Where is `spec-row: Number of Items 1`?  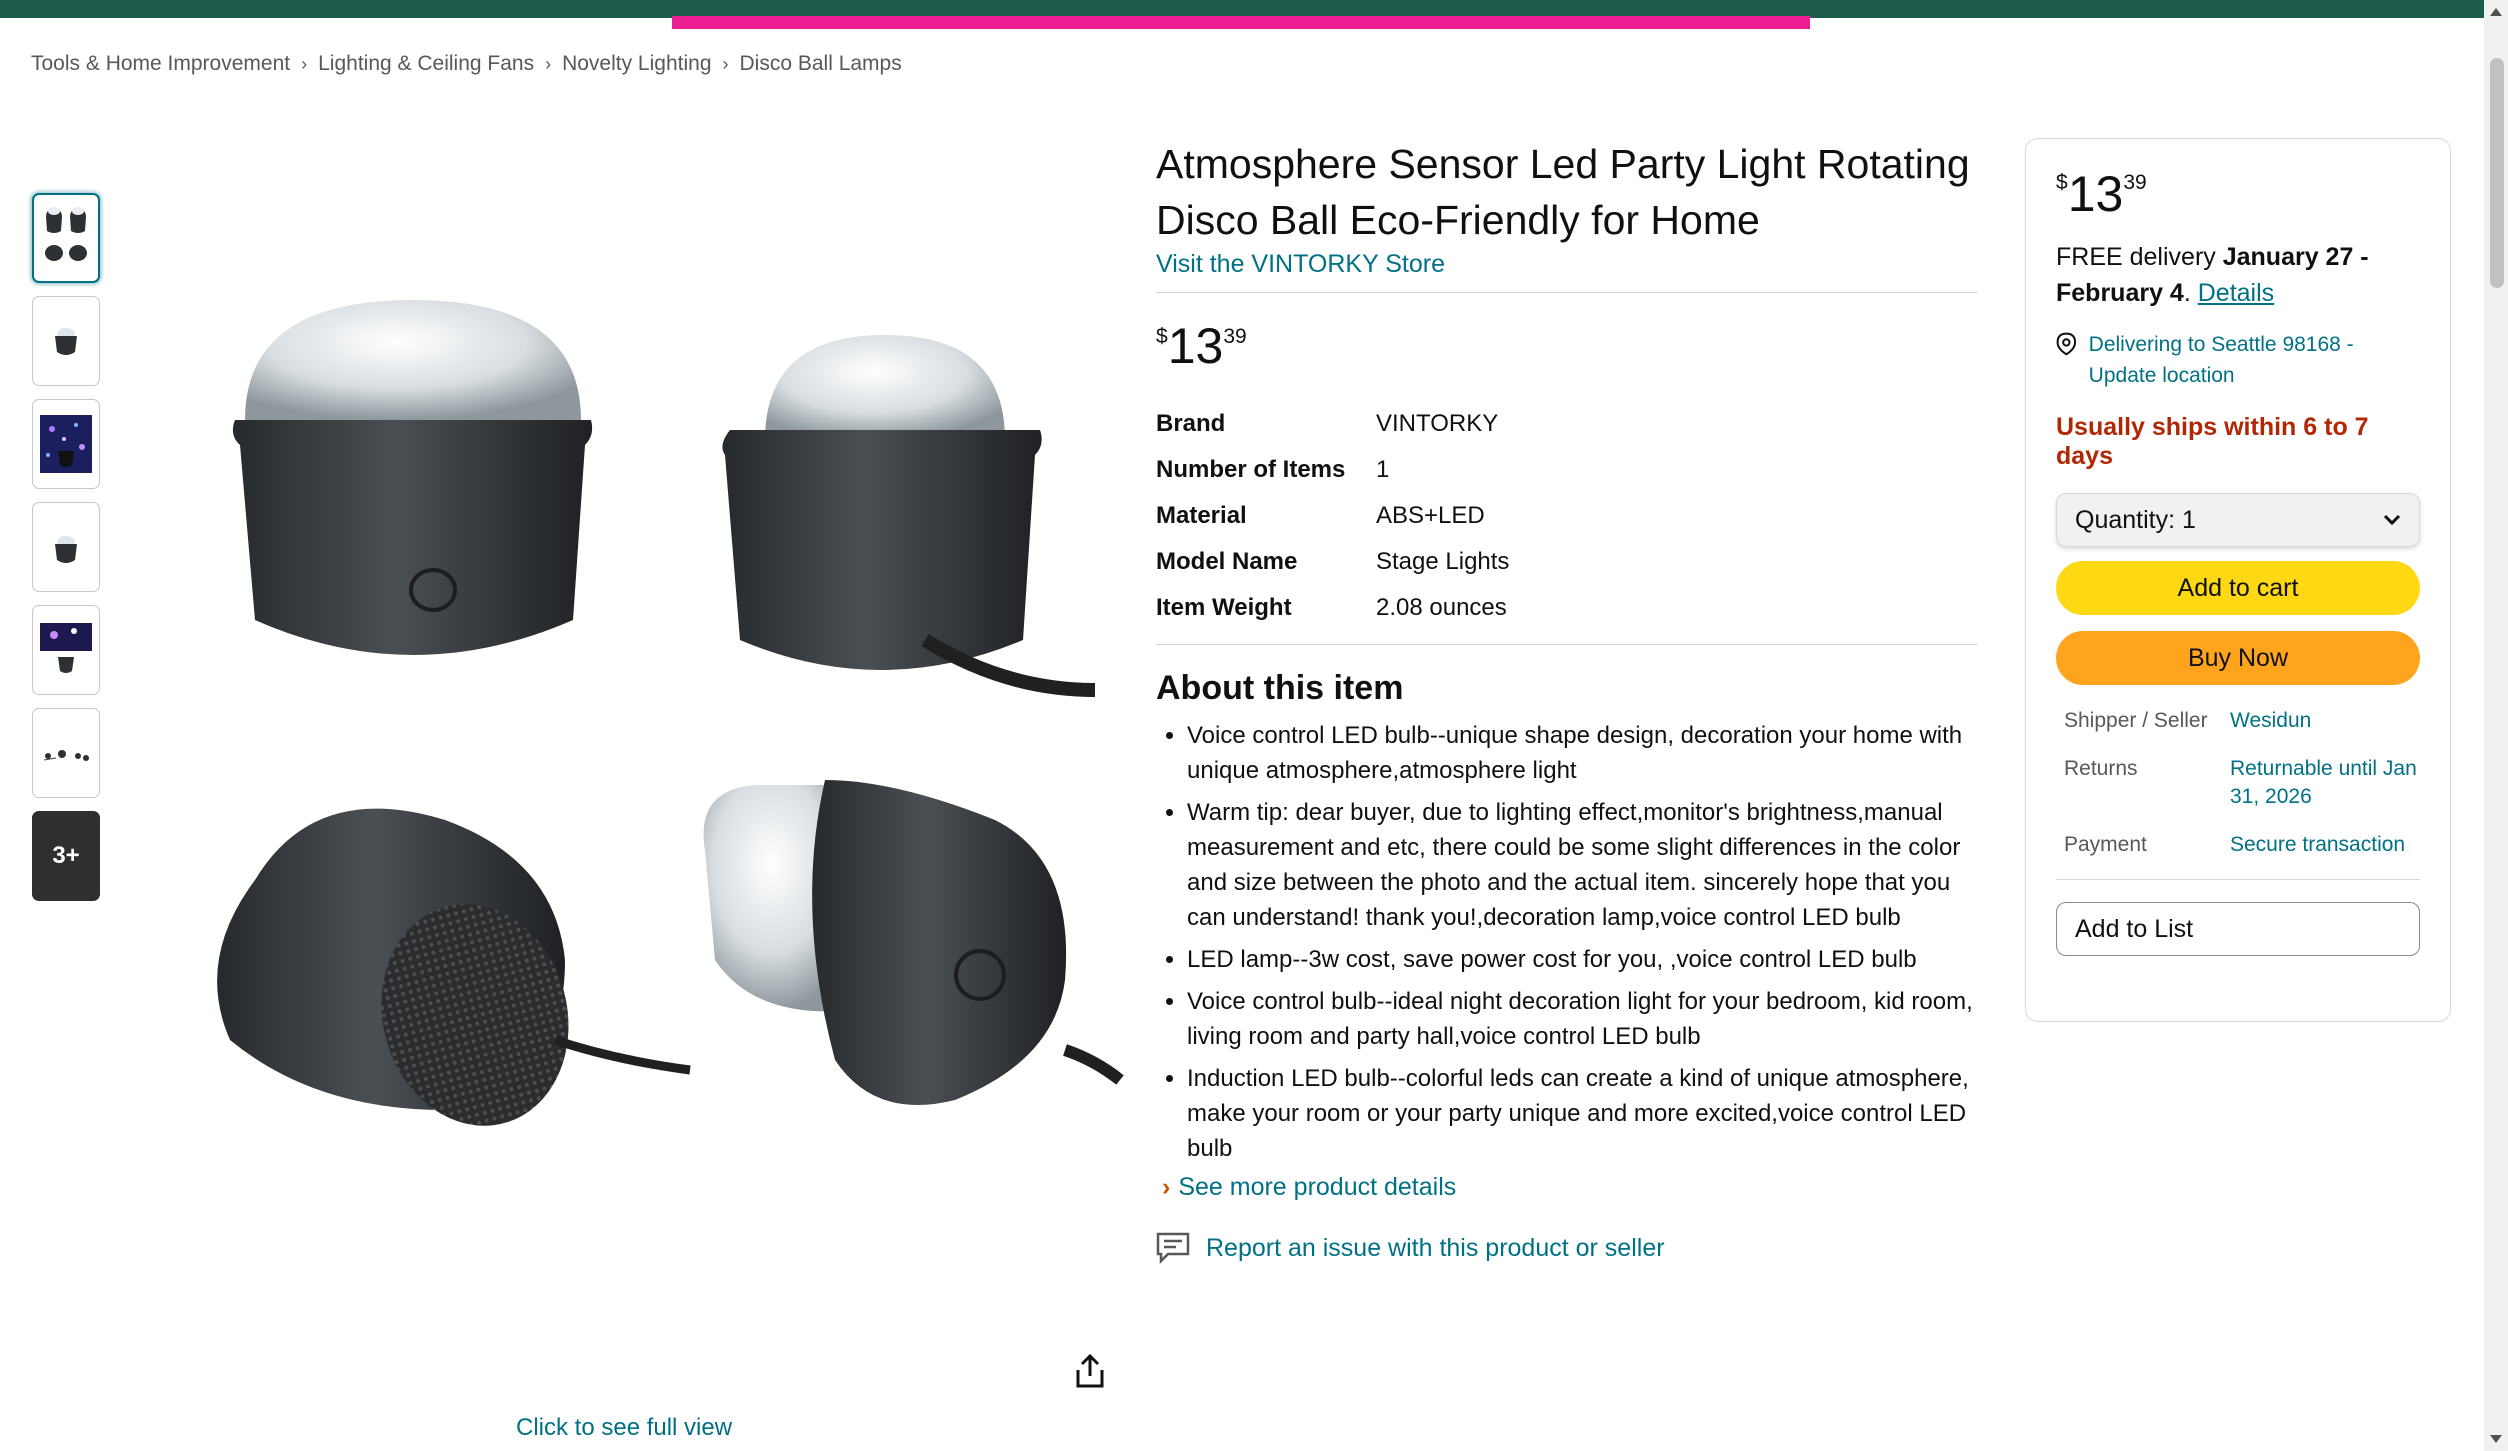 spec-row: Number of Items 1 is located at coordinates (1332, 470).